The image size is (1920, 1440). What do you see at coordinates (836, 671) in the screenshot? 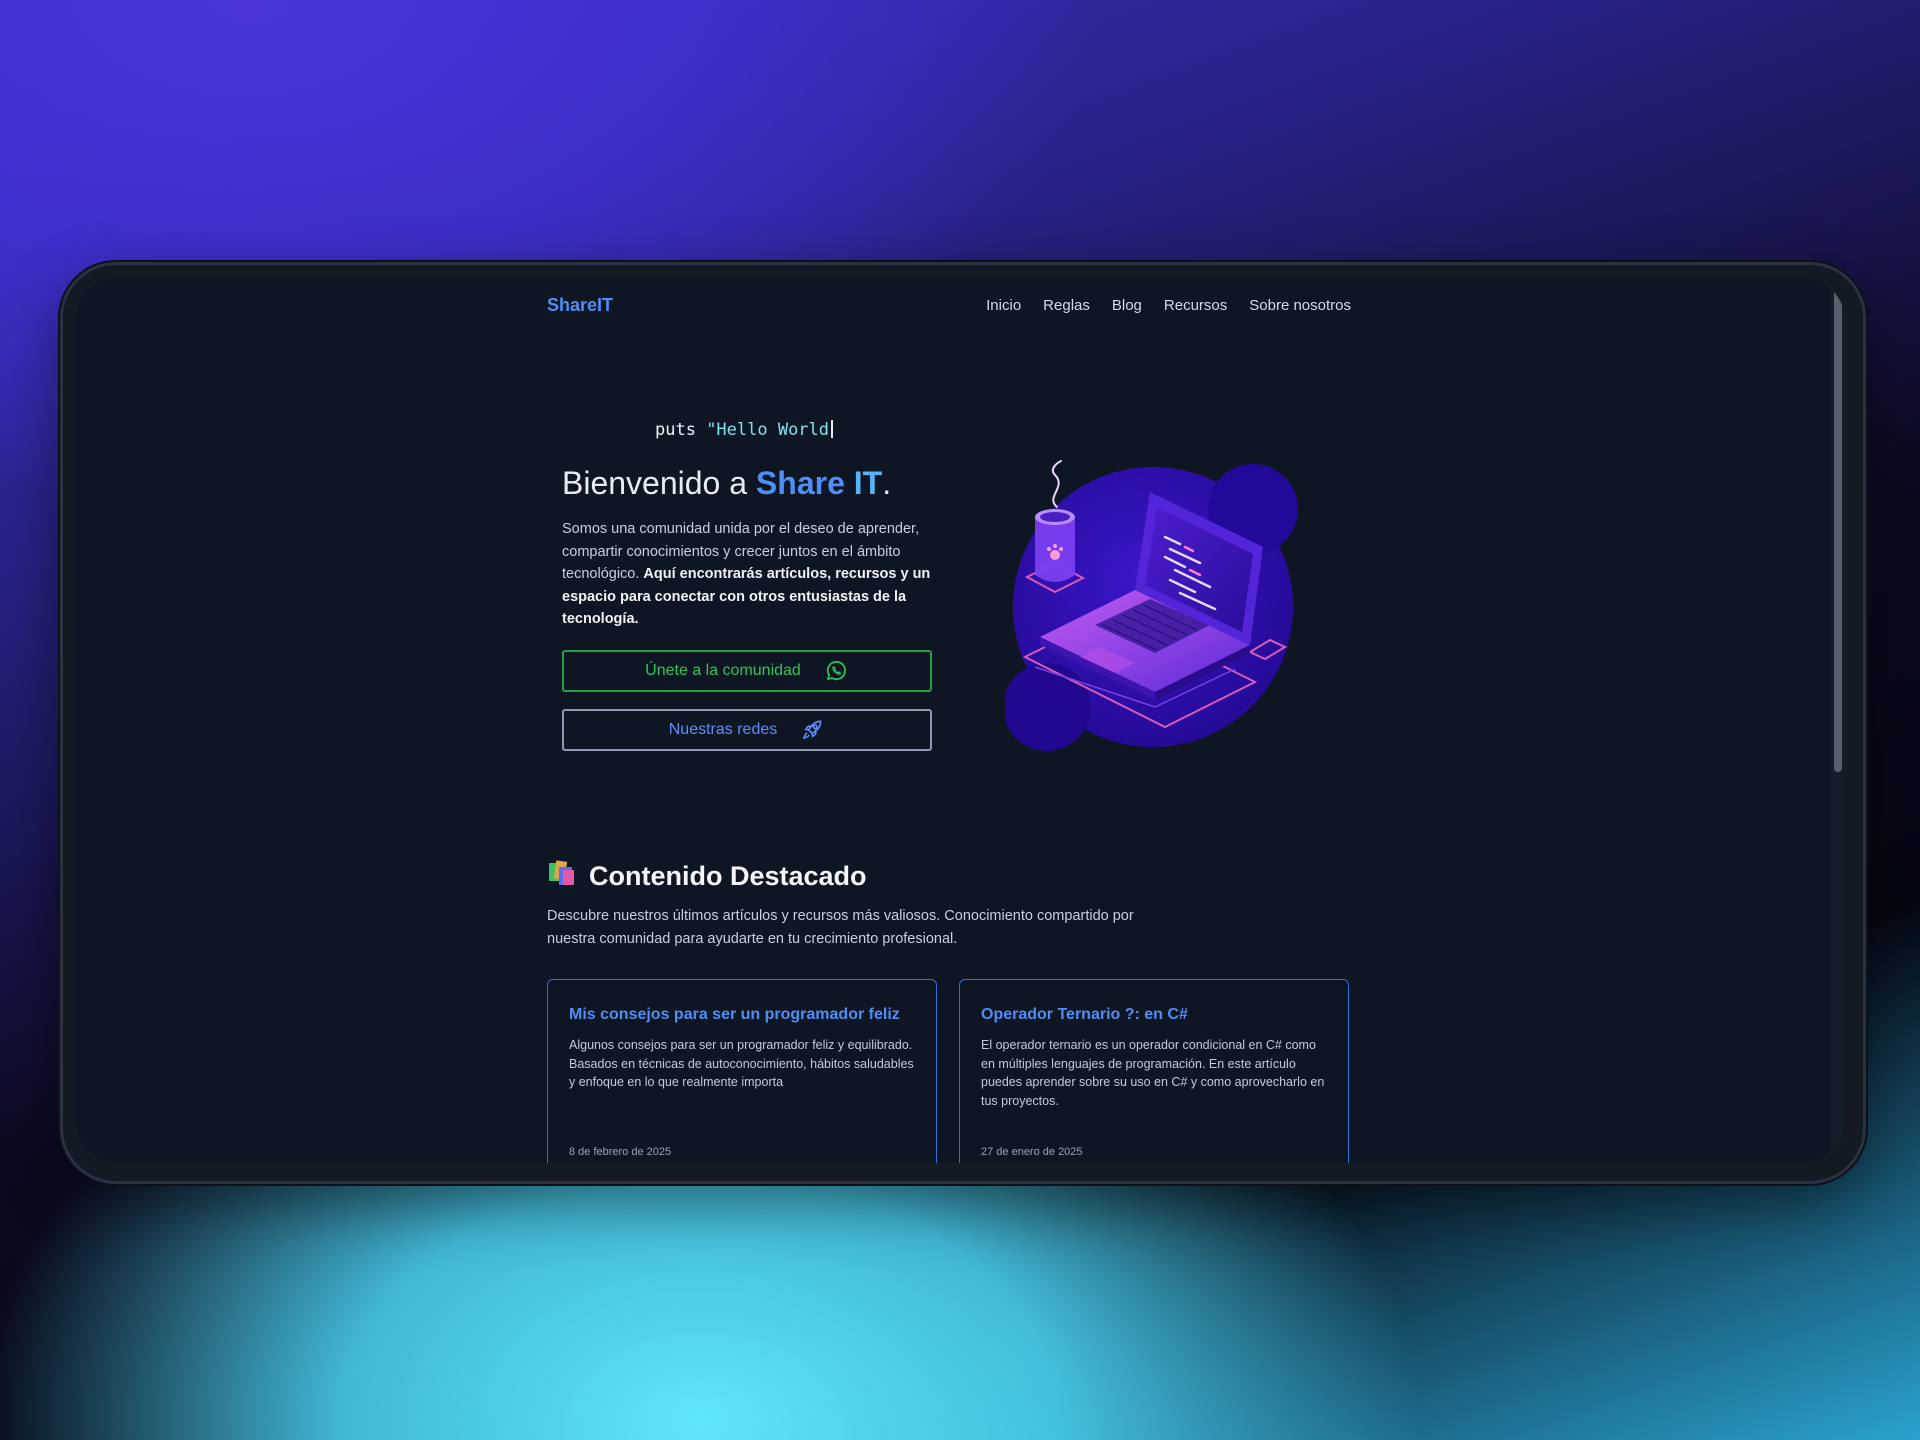
I see `whatsapp-icon` at bounding box center [836, 671].